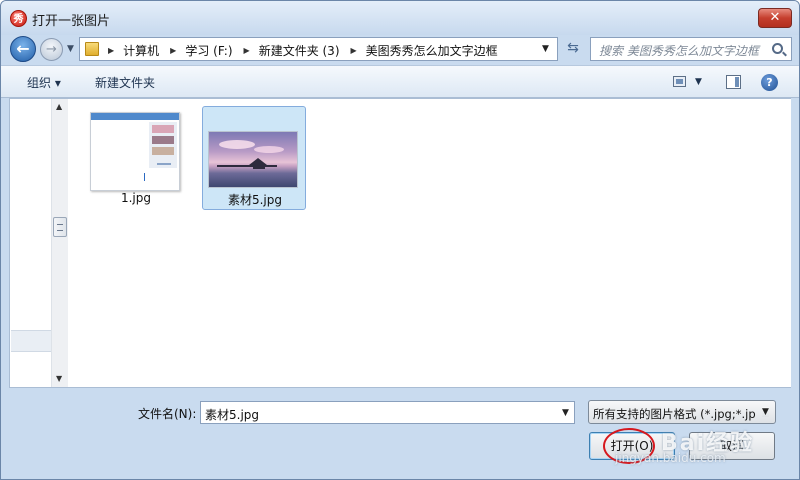  What do you see at coordinates (705, 450) in the screenshot?
I see `baidu-jingyan-watermark: Bai经验 jingyan.baidu.com` at bounding box center [705, 450].